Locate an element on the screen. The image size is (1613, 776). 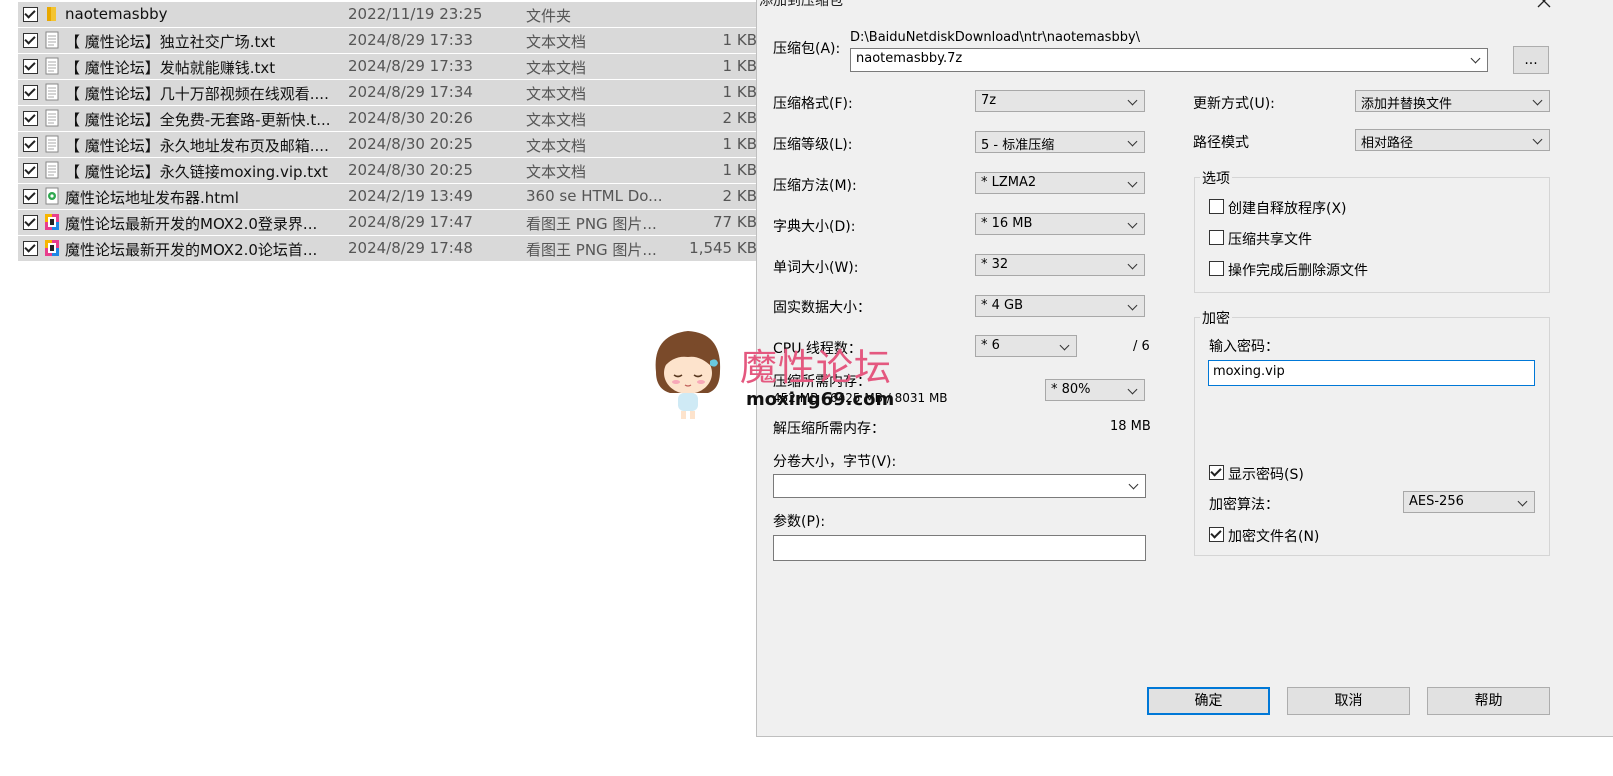
dict-label: 字典大小(D): is located at coordinates (814, 227).